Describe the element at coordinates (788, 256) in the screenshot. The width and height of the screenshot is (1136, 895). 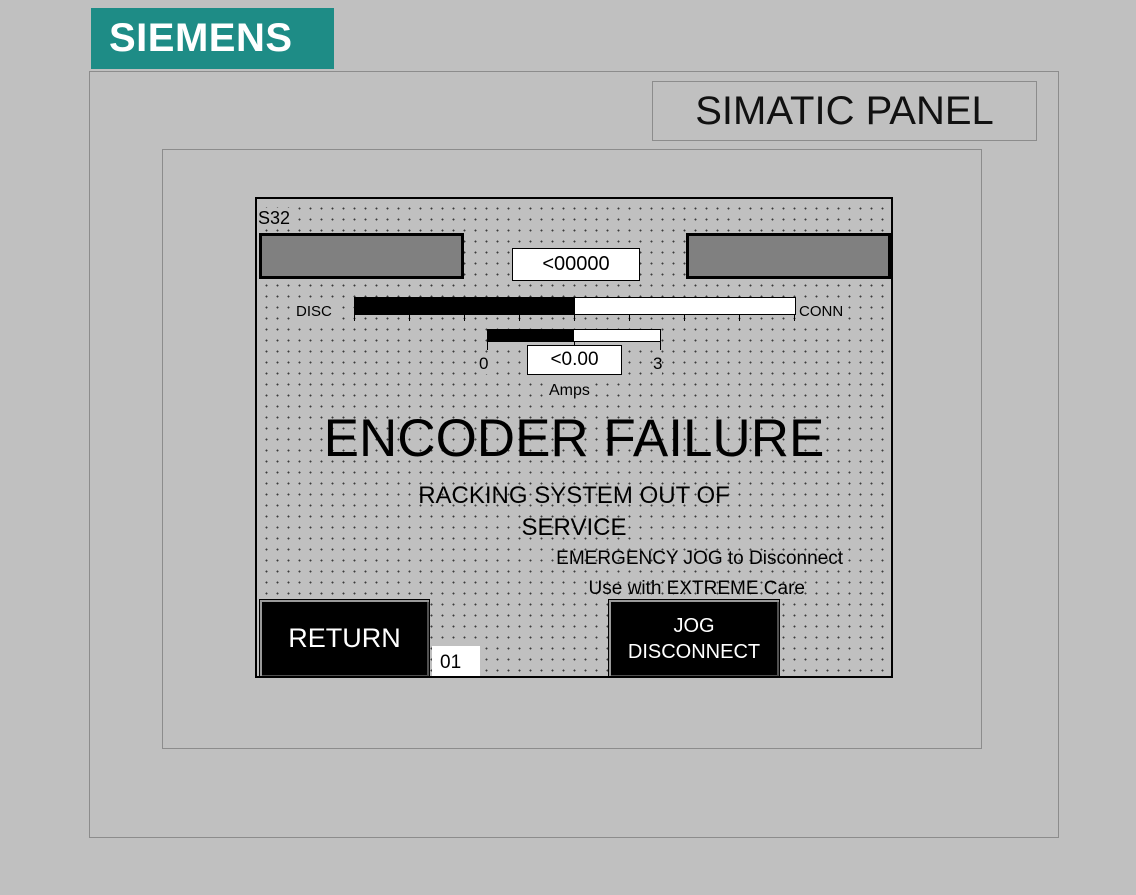
I see `right-status-indicator` at that location.